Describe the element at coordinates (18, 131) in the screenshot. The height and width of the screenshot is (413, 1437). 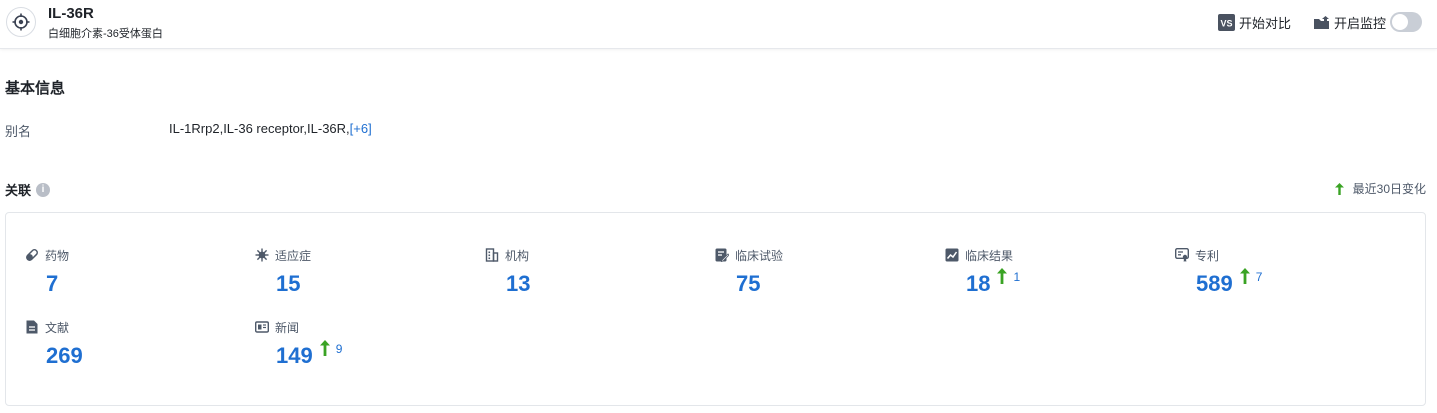
I see `alias-label: 别名` at that location.